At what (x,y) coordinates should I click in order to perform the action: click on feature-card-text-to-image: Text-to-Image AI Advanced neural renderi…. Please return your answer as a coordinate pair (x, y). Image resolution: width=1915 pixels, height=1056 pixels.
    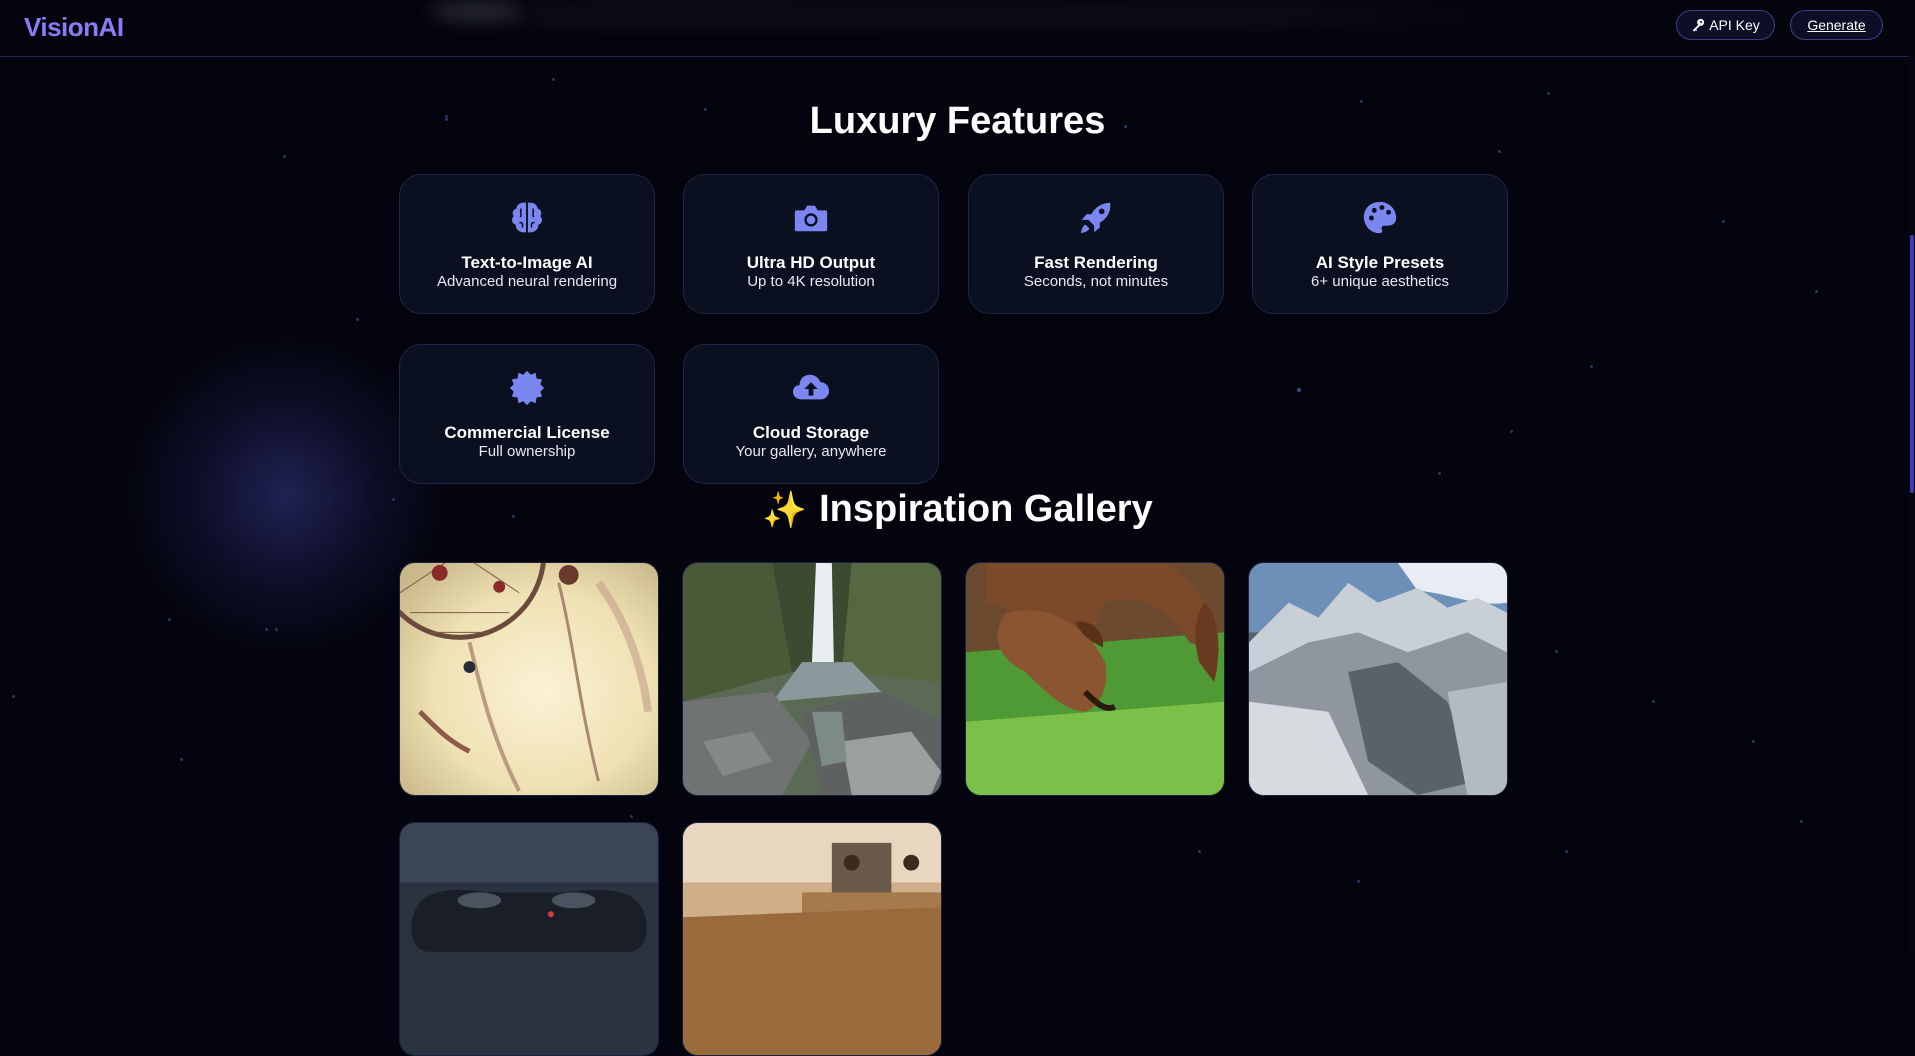
    Looking at the image, I should click on (527, 244).